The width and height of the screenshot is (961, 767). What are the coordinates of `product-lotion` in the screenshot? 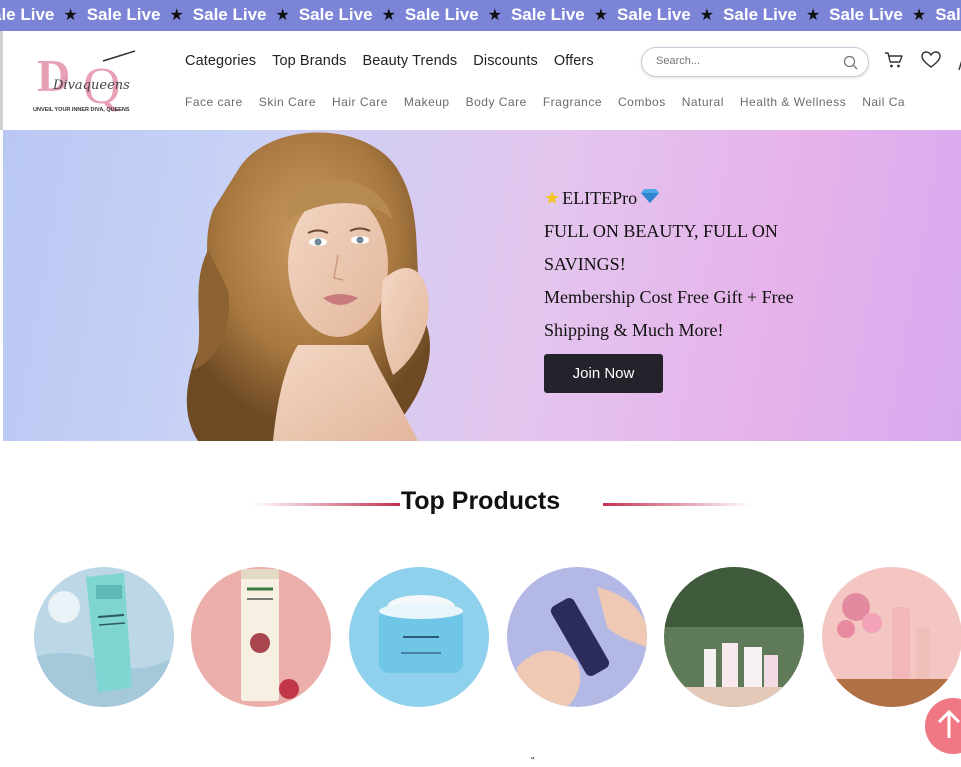 It's located at (104, 637).